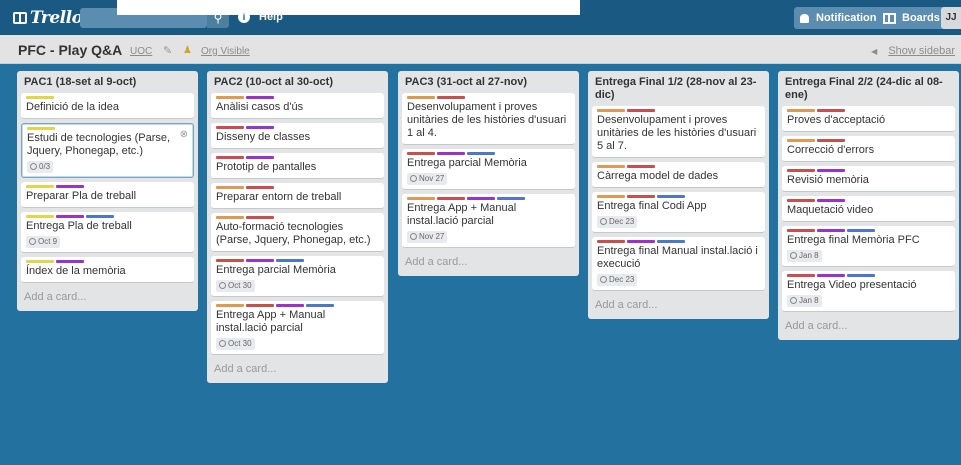 The width and height of the screenshot is (961, 465). Describe the element at coordinates (48, 241) in the screenshot. I see `badge-text: Oct 9` at that location.